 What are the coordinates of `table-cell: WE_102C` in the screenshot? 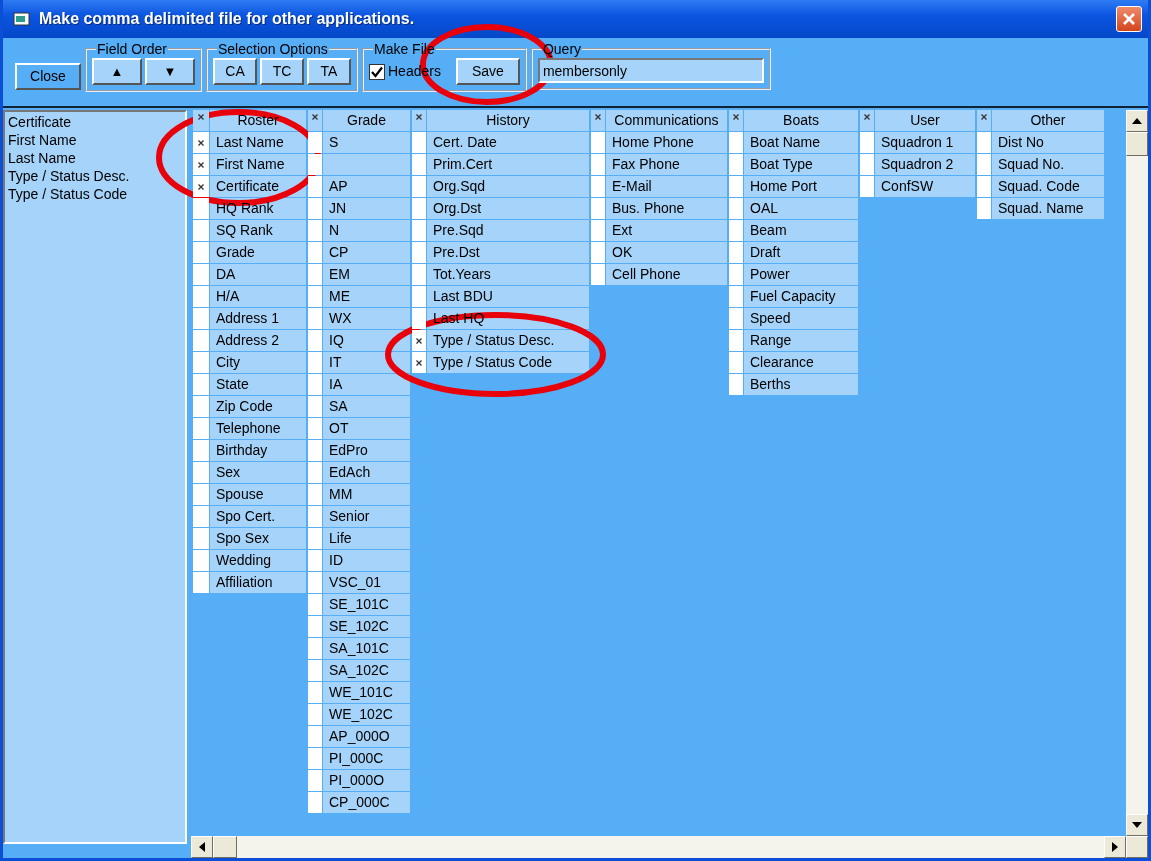 It's located at (366, 714).